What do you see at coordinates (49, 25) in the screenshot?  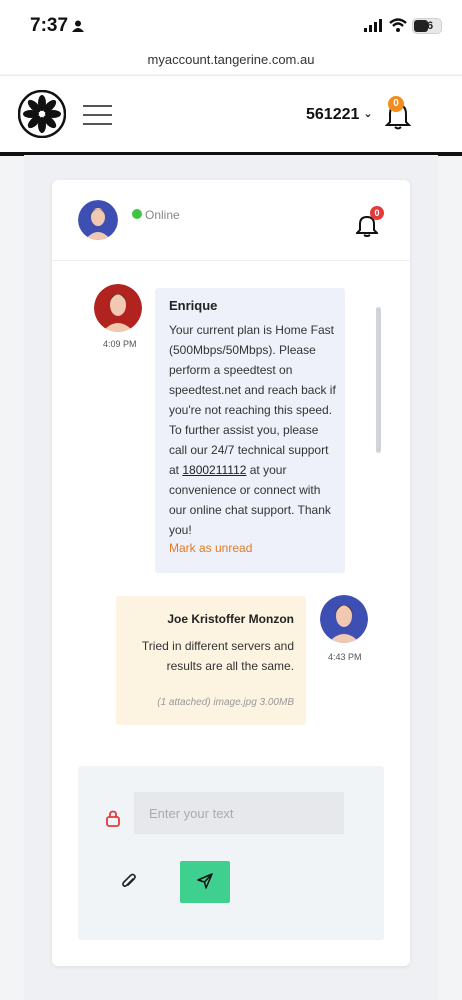 I see `status-time: 7:37` at bounding box center [49, 25].